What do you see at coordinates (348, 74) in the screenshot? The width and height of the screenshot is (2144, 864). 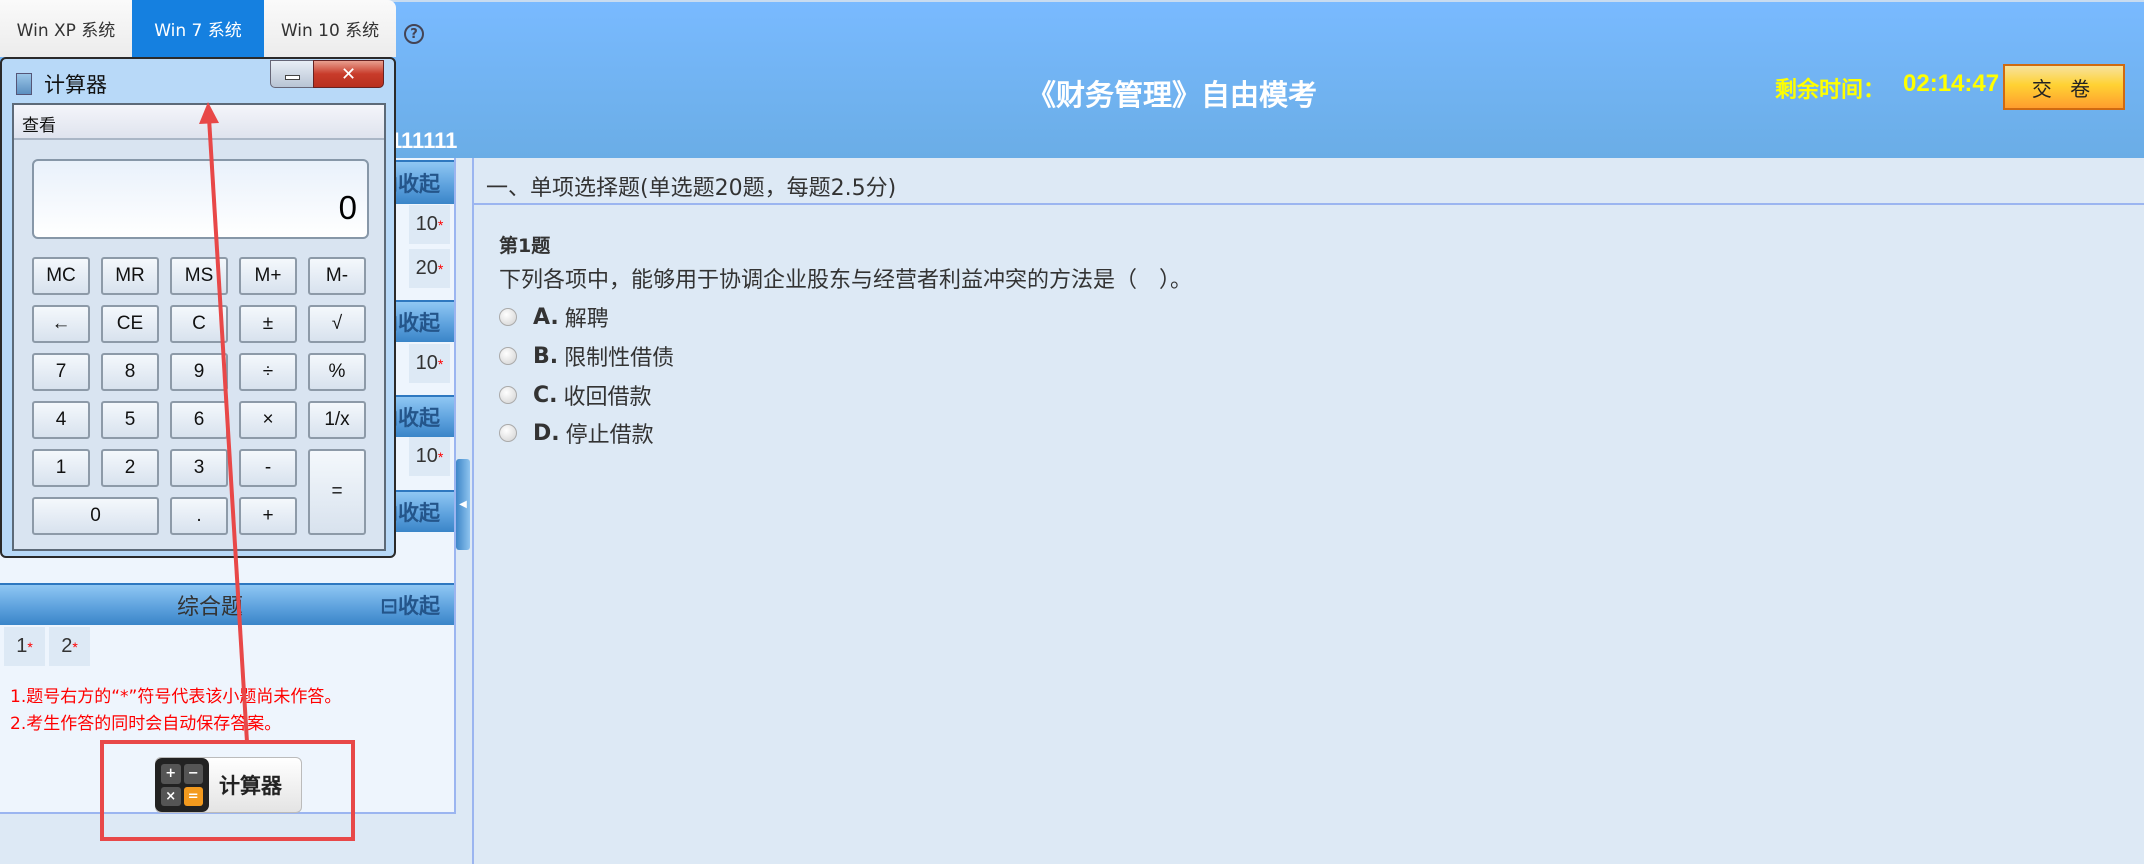 I see `close-button: ✕` at bounding box center [348, 74].